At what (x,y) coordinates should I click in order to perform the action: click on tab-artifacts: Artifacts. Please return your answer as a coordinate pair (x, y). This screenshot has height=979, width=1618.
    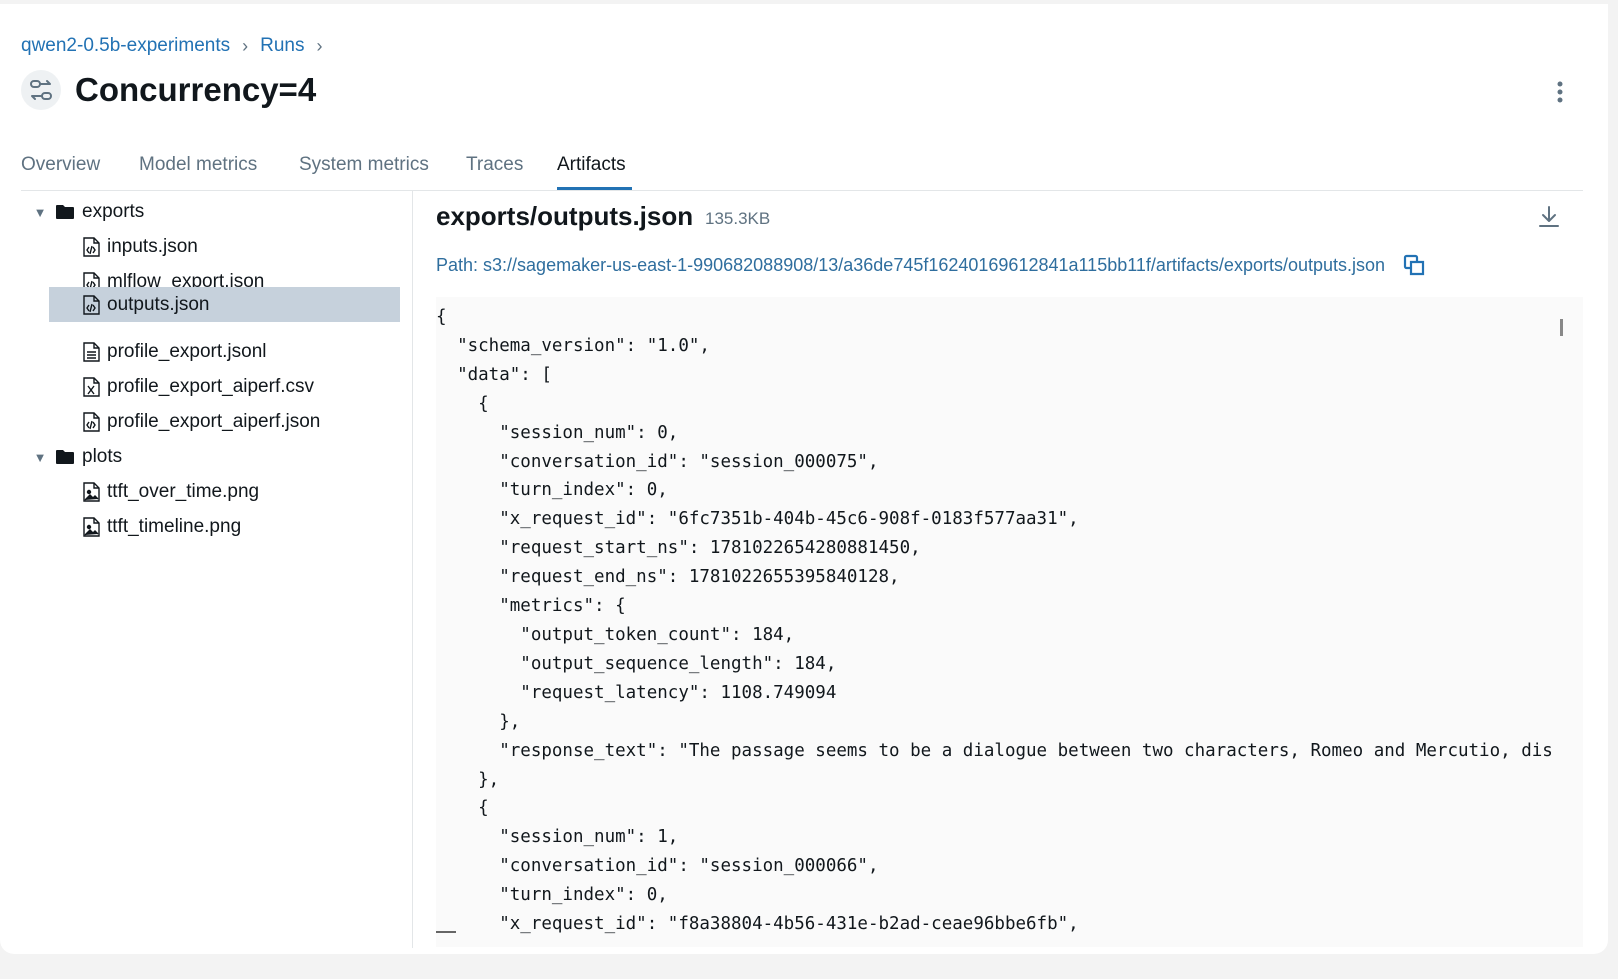
    Looking at the image, I should click on (591, 165).